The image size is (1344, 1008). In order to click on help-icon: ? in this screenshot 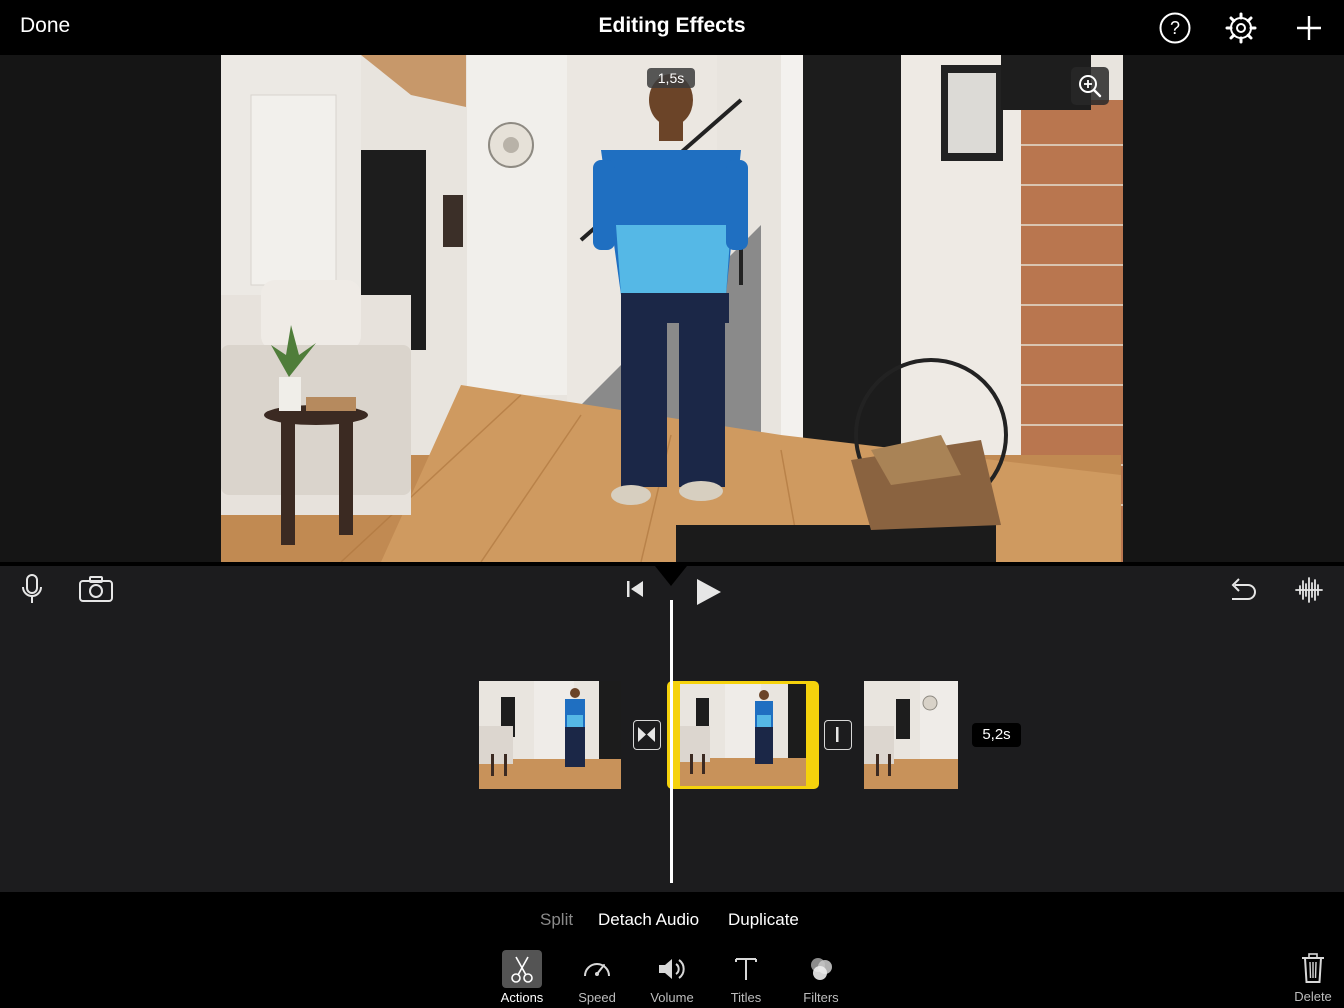, I will do `click(1175, 28)`.